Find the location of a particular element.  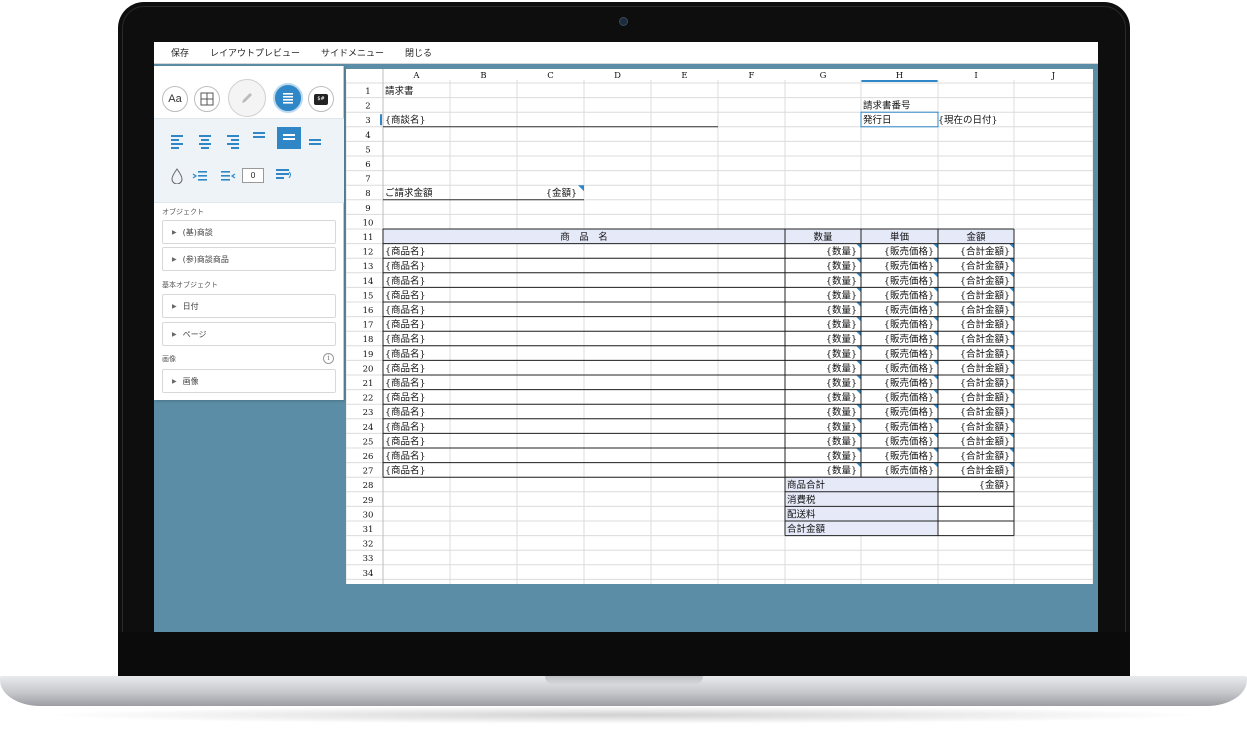

format-button: $# is located at coordinates (321, 99).